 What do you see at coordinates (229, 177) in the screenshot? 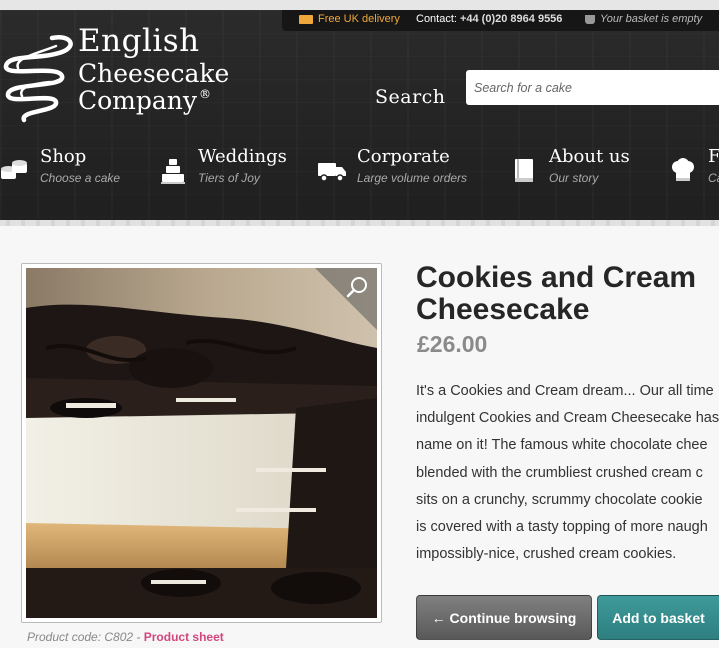
I see `nav-subtitle-weddings: Tiers of Joy` at bounding box center [229, 177].